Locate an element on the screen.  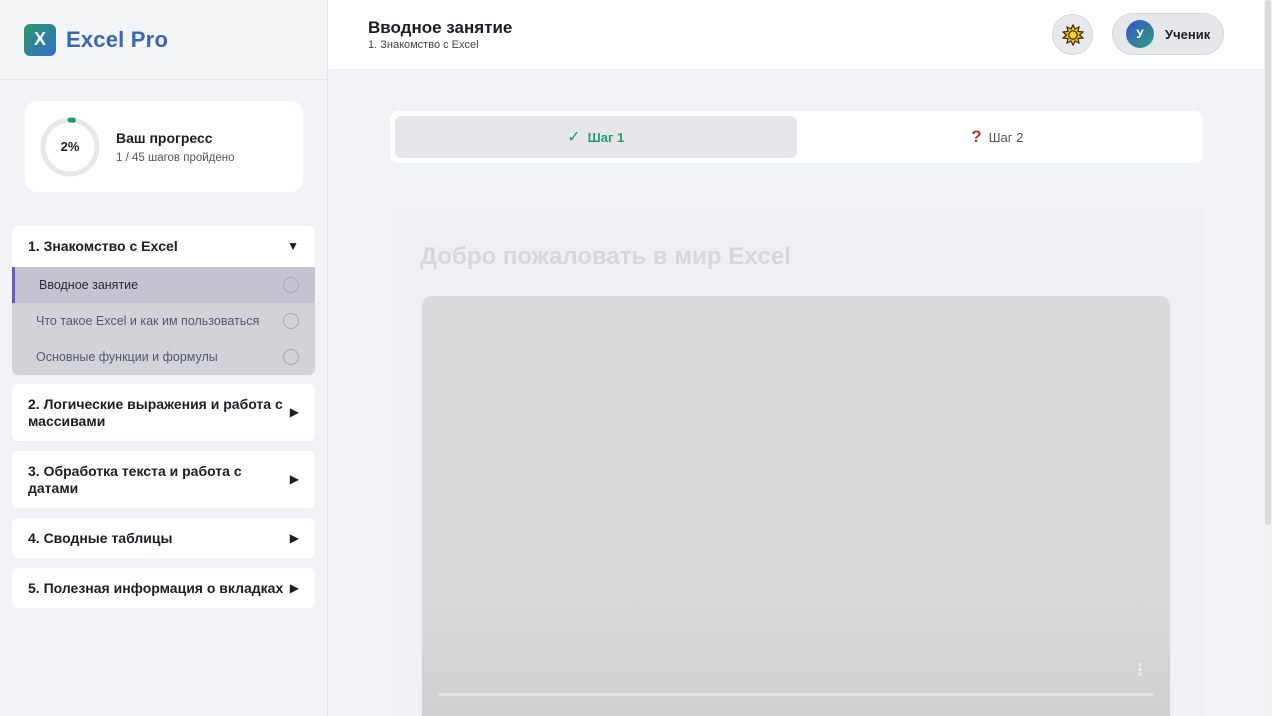
lesson-item-intro: Вводное занятие is located at coordinates (163, 285).